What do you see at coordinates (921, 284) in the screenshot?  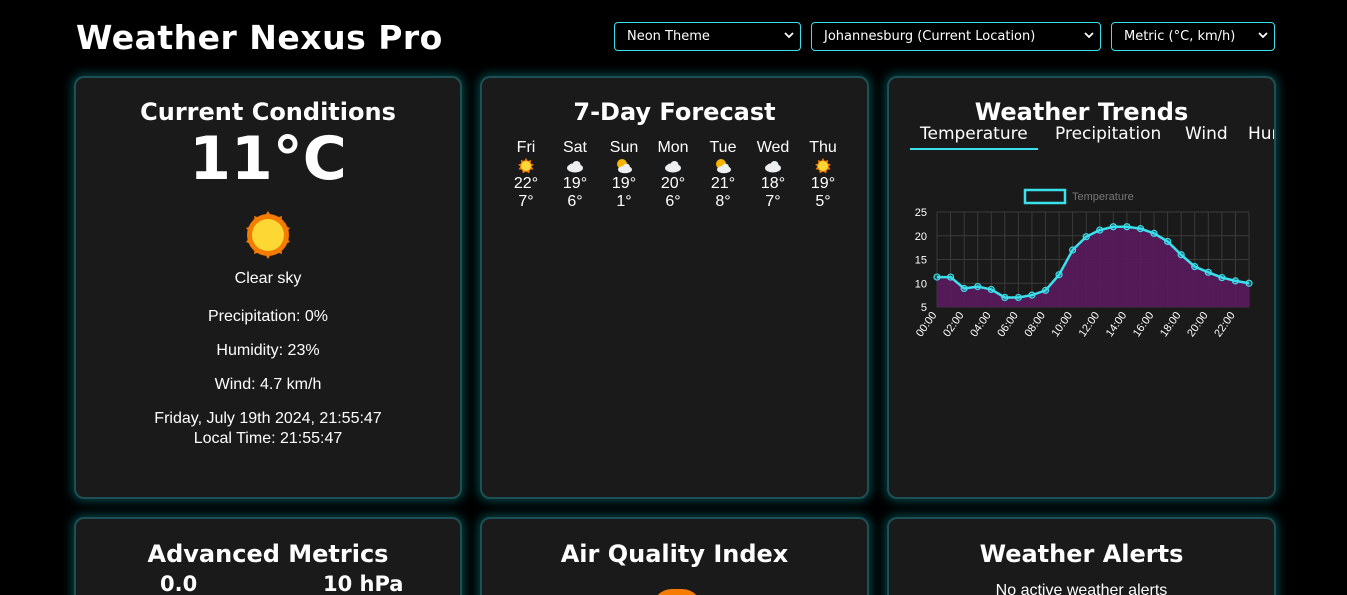 I see `y-tick-label: 10` at bounding box center [921, 284].